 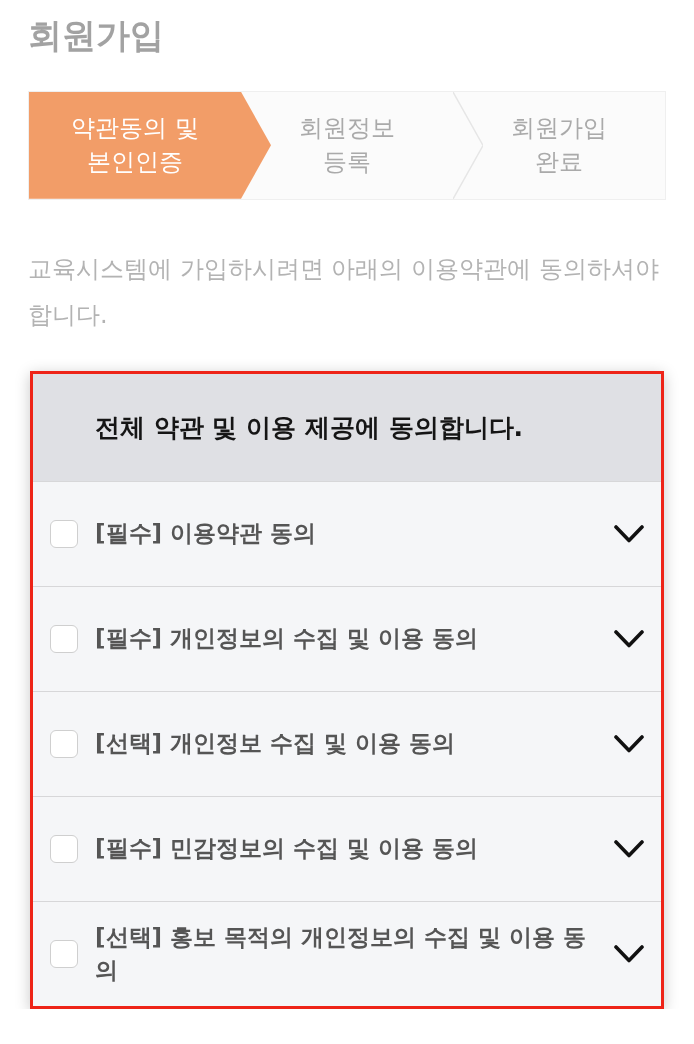 What do you see at coordinates (309, 427) in the screenshot?
I see `agree-all-text: 전체 약관 및 이용 제공에 동의합니다.` at bounding box center [309, 427].